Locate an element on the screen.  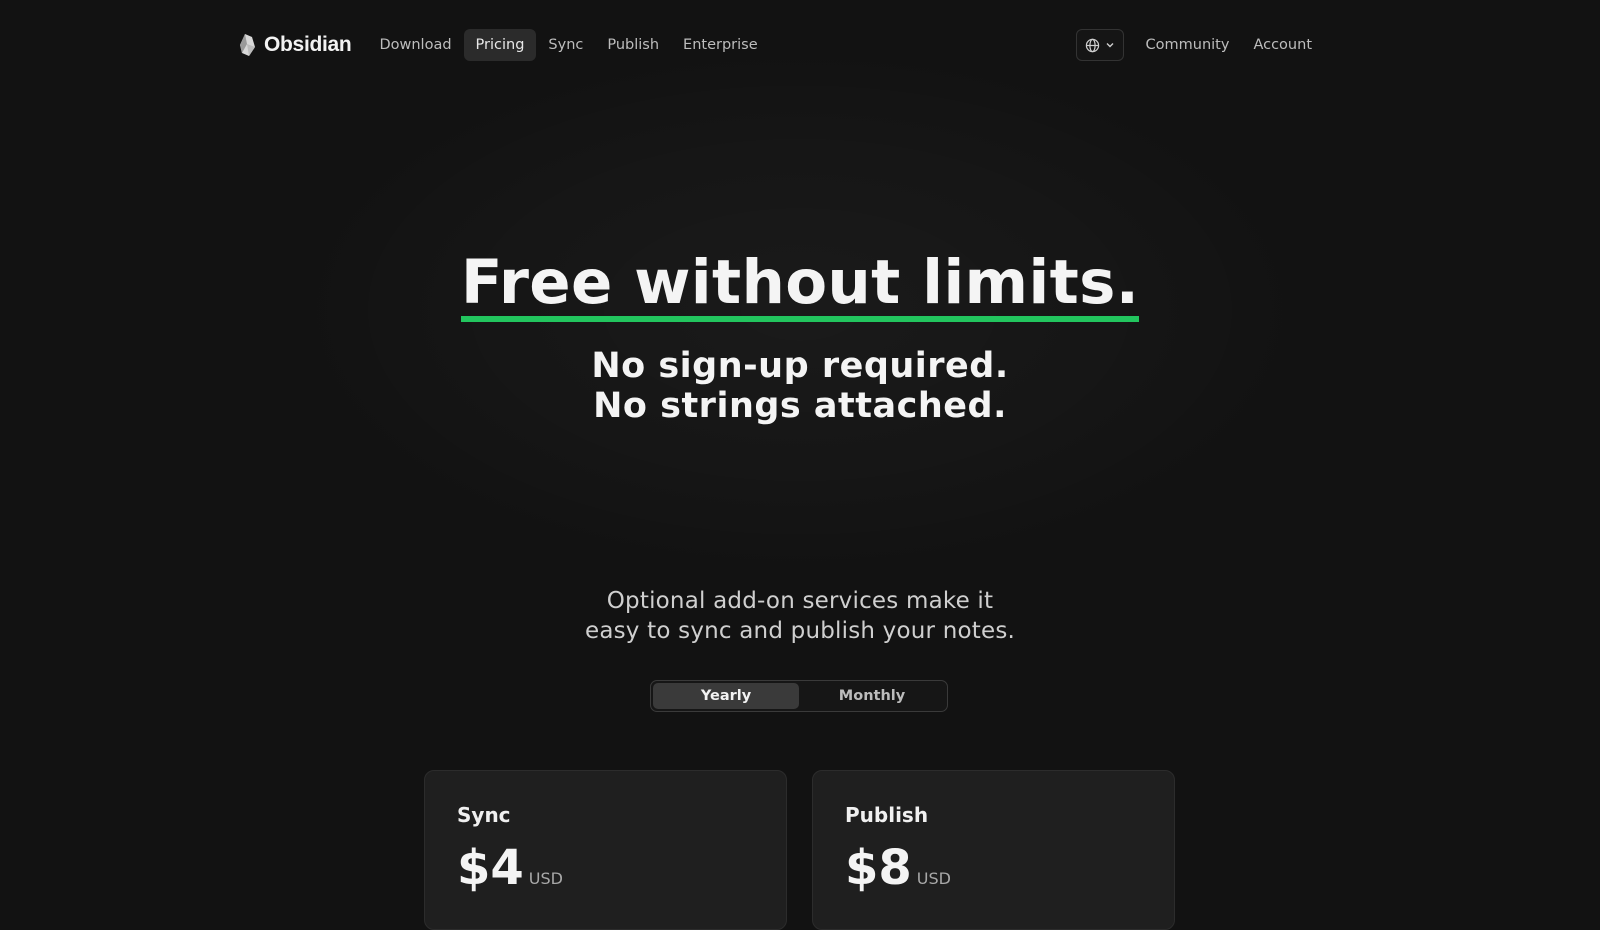
plan-card-publish: Publish $8 USD is located at coordinates (993, 850).